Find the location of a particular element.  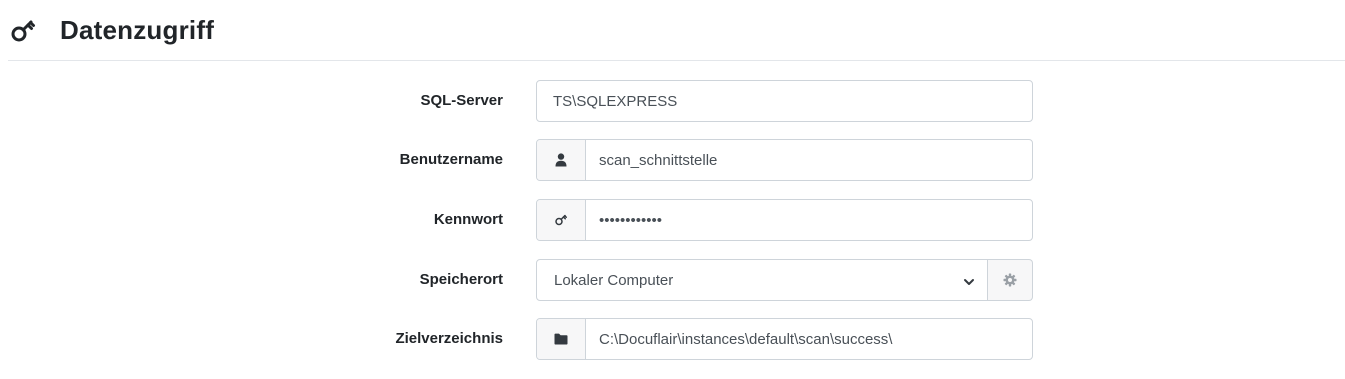

username-row: Benutzername scan_schnittstelle is located at coordinates (672, 160).